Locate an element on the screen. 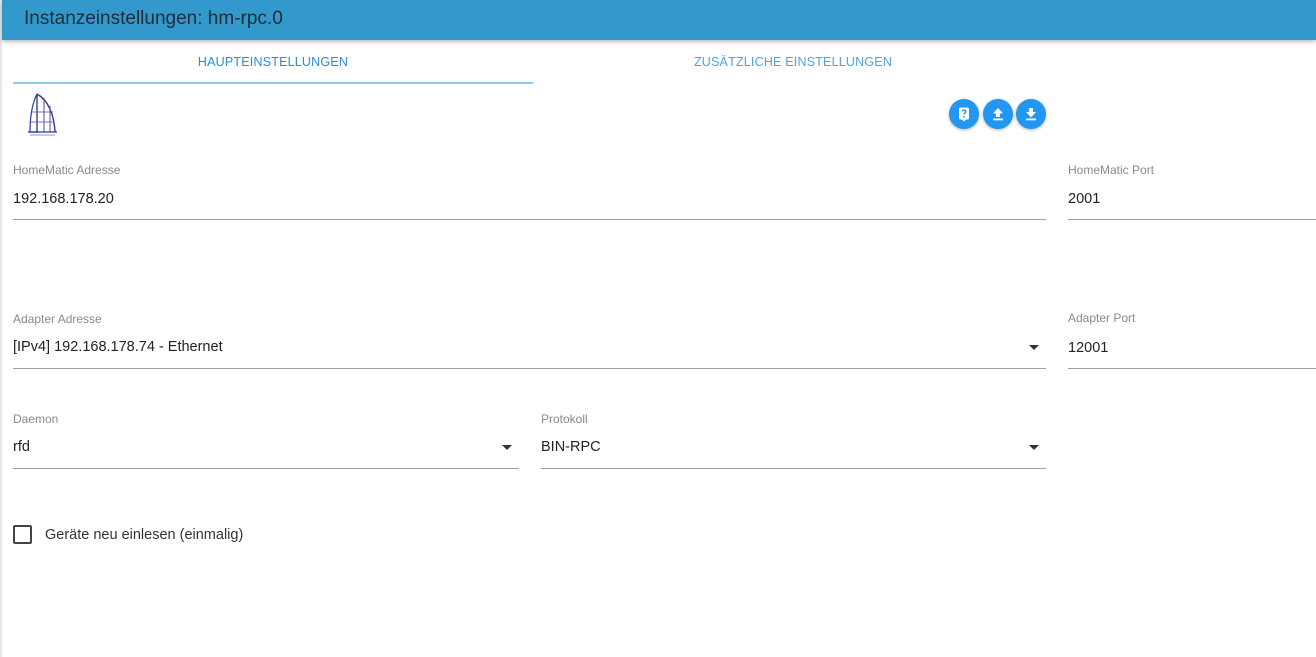  protocol-select: BIN-RPC is located at coordinates (571, 447).